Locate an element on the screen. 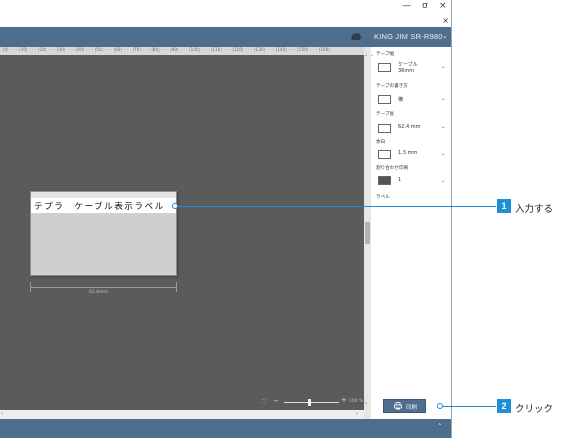  tape-orientation-chevron-down-icon: ⌄ is located at coordinates (443, 99).